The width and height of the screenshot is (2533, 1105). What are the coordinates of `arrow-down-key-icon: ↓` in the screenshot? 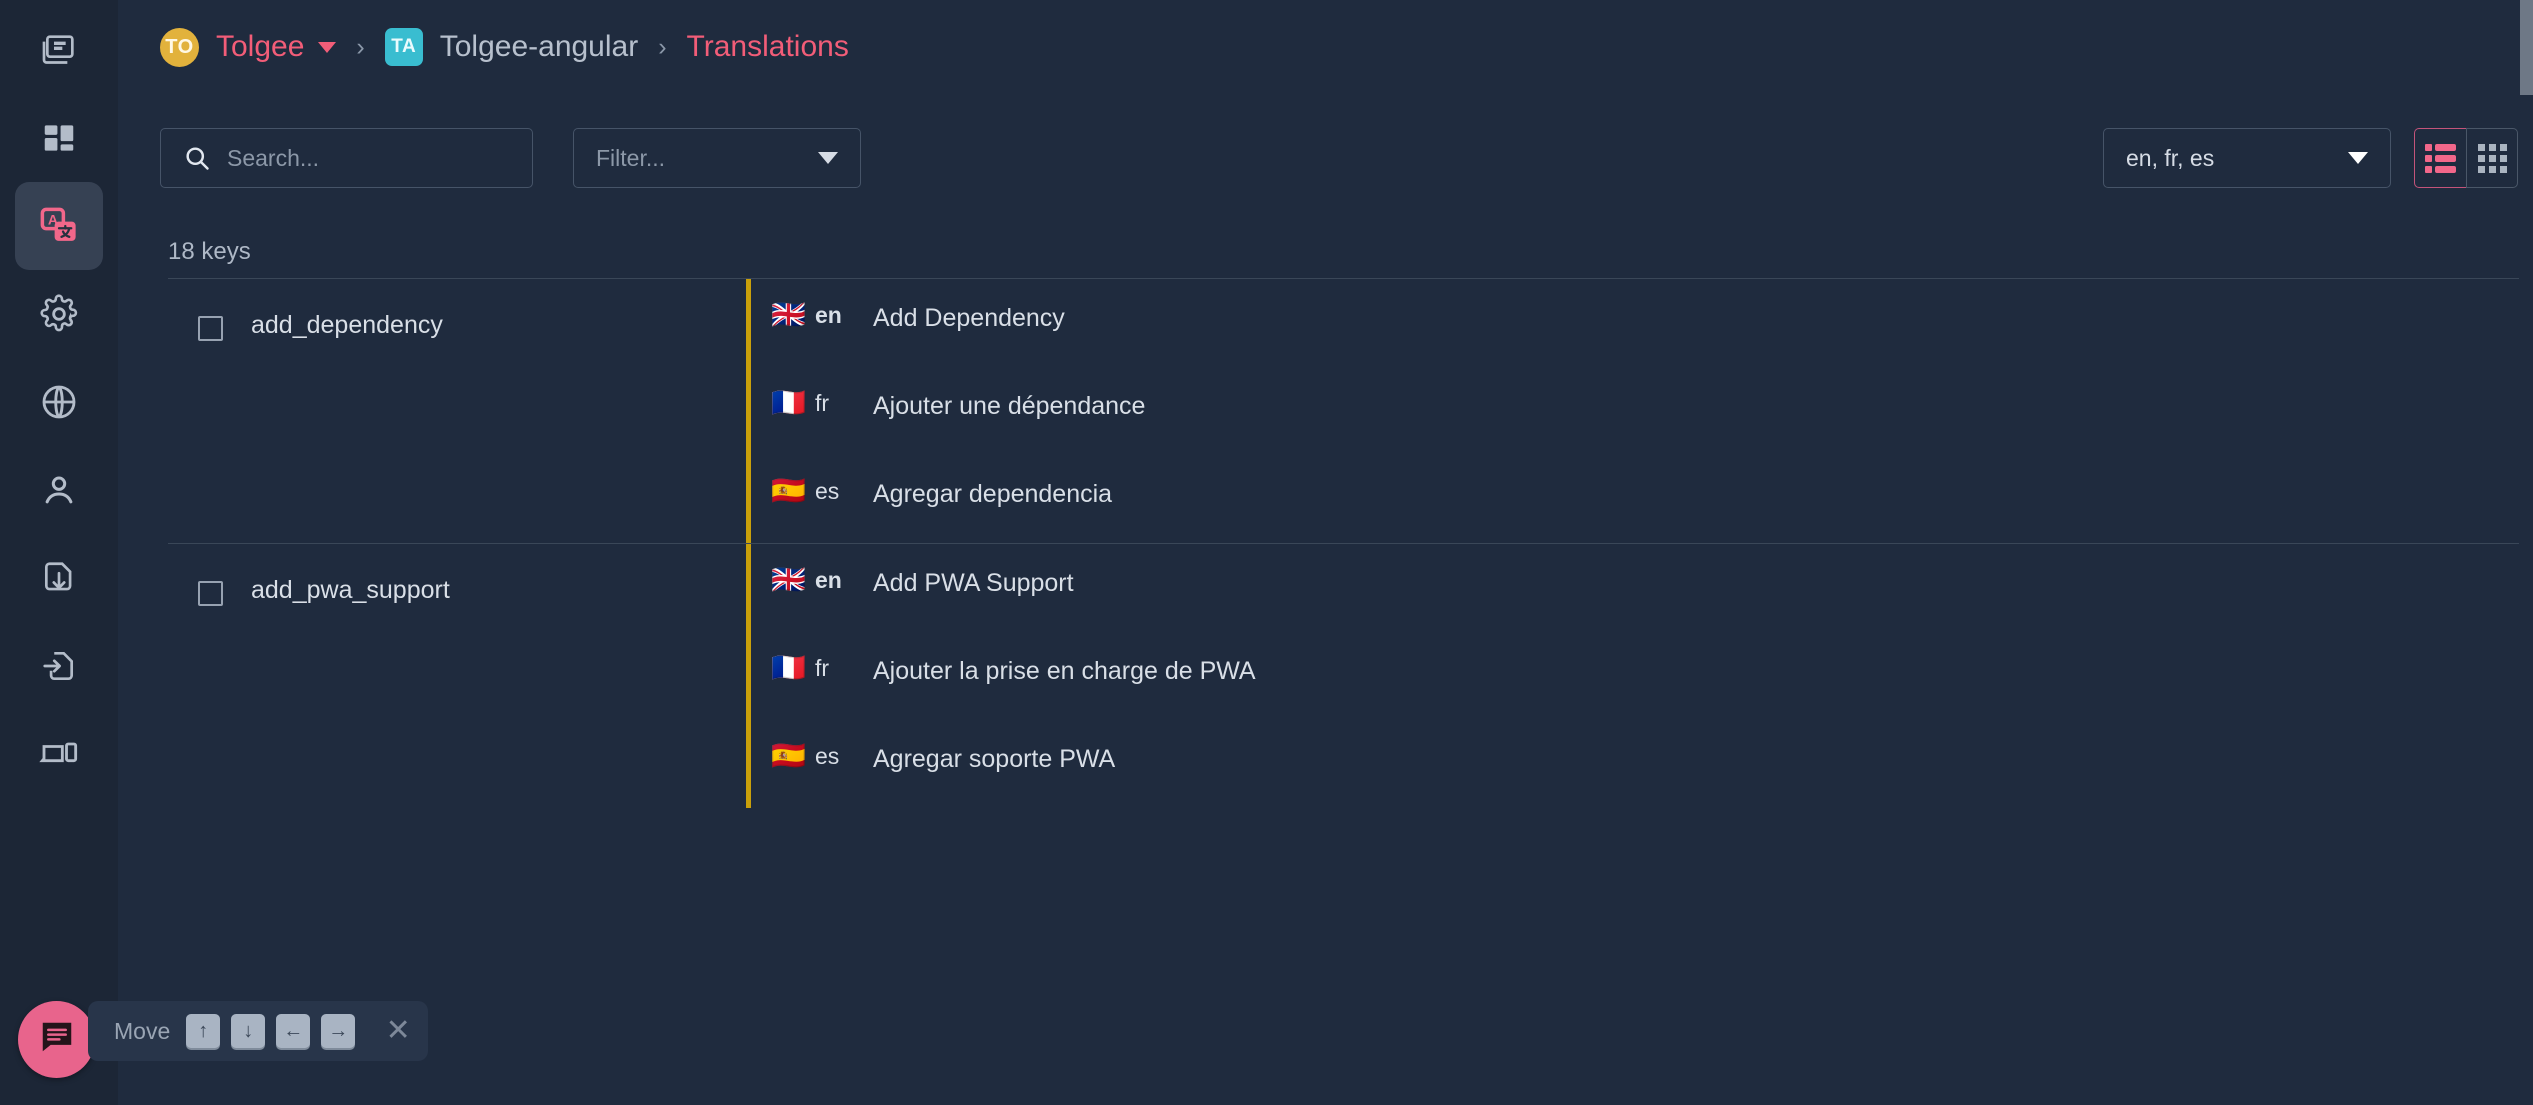 It's located at (248, 1031).